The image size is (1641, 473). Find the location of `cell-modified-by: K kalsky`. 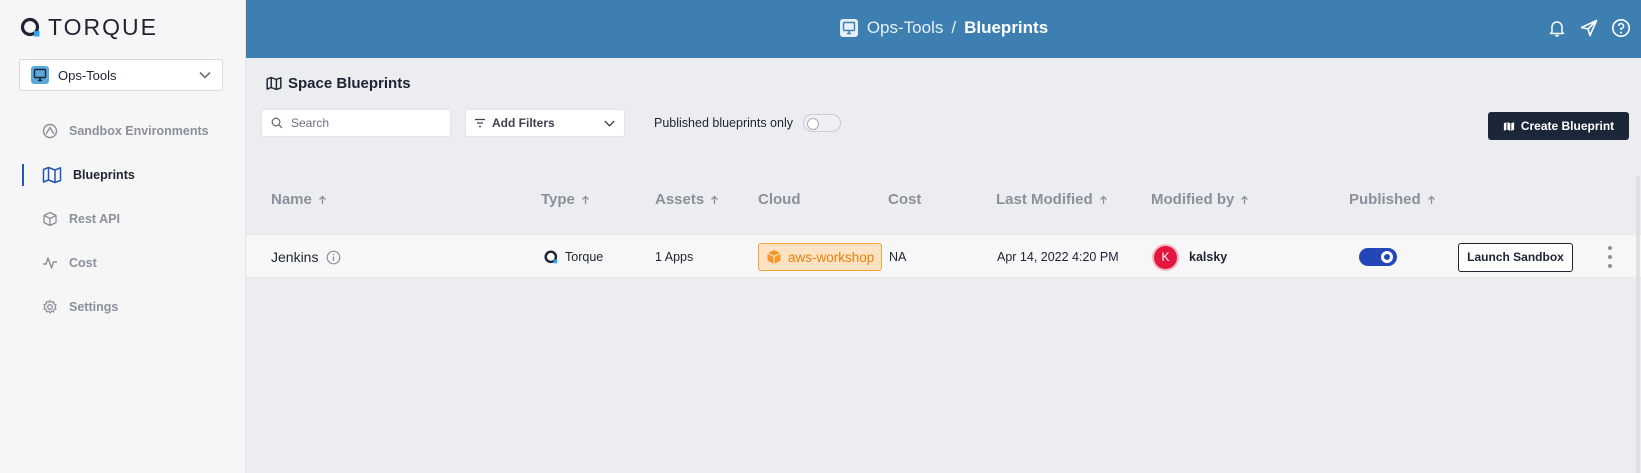

cell-modified-by: K kalsky is located at coordinates (1189, 257).